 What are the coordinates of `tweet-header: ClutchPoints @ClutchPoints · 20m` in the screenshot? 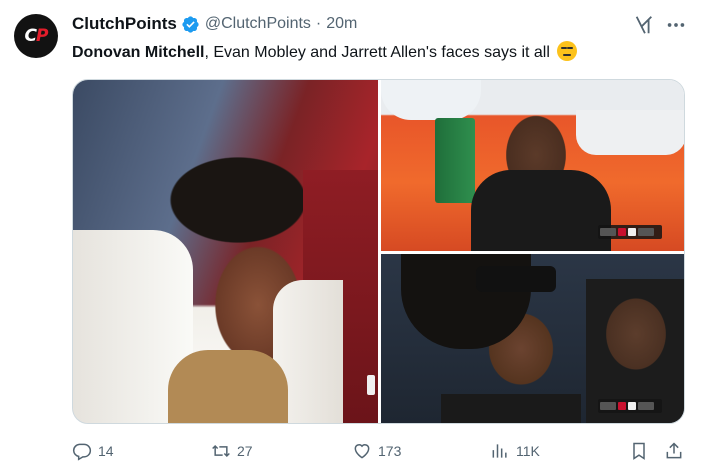 It's located at (343, 24).